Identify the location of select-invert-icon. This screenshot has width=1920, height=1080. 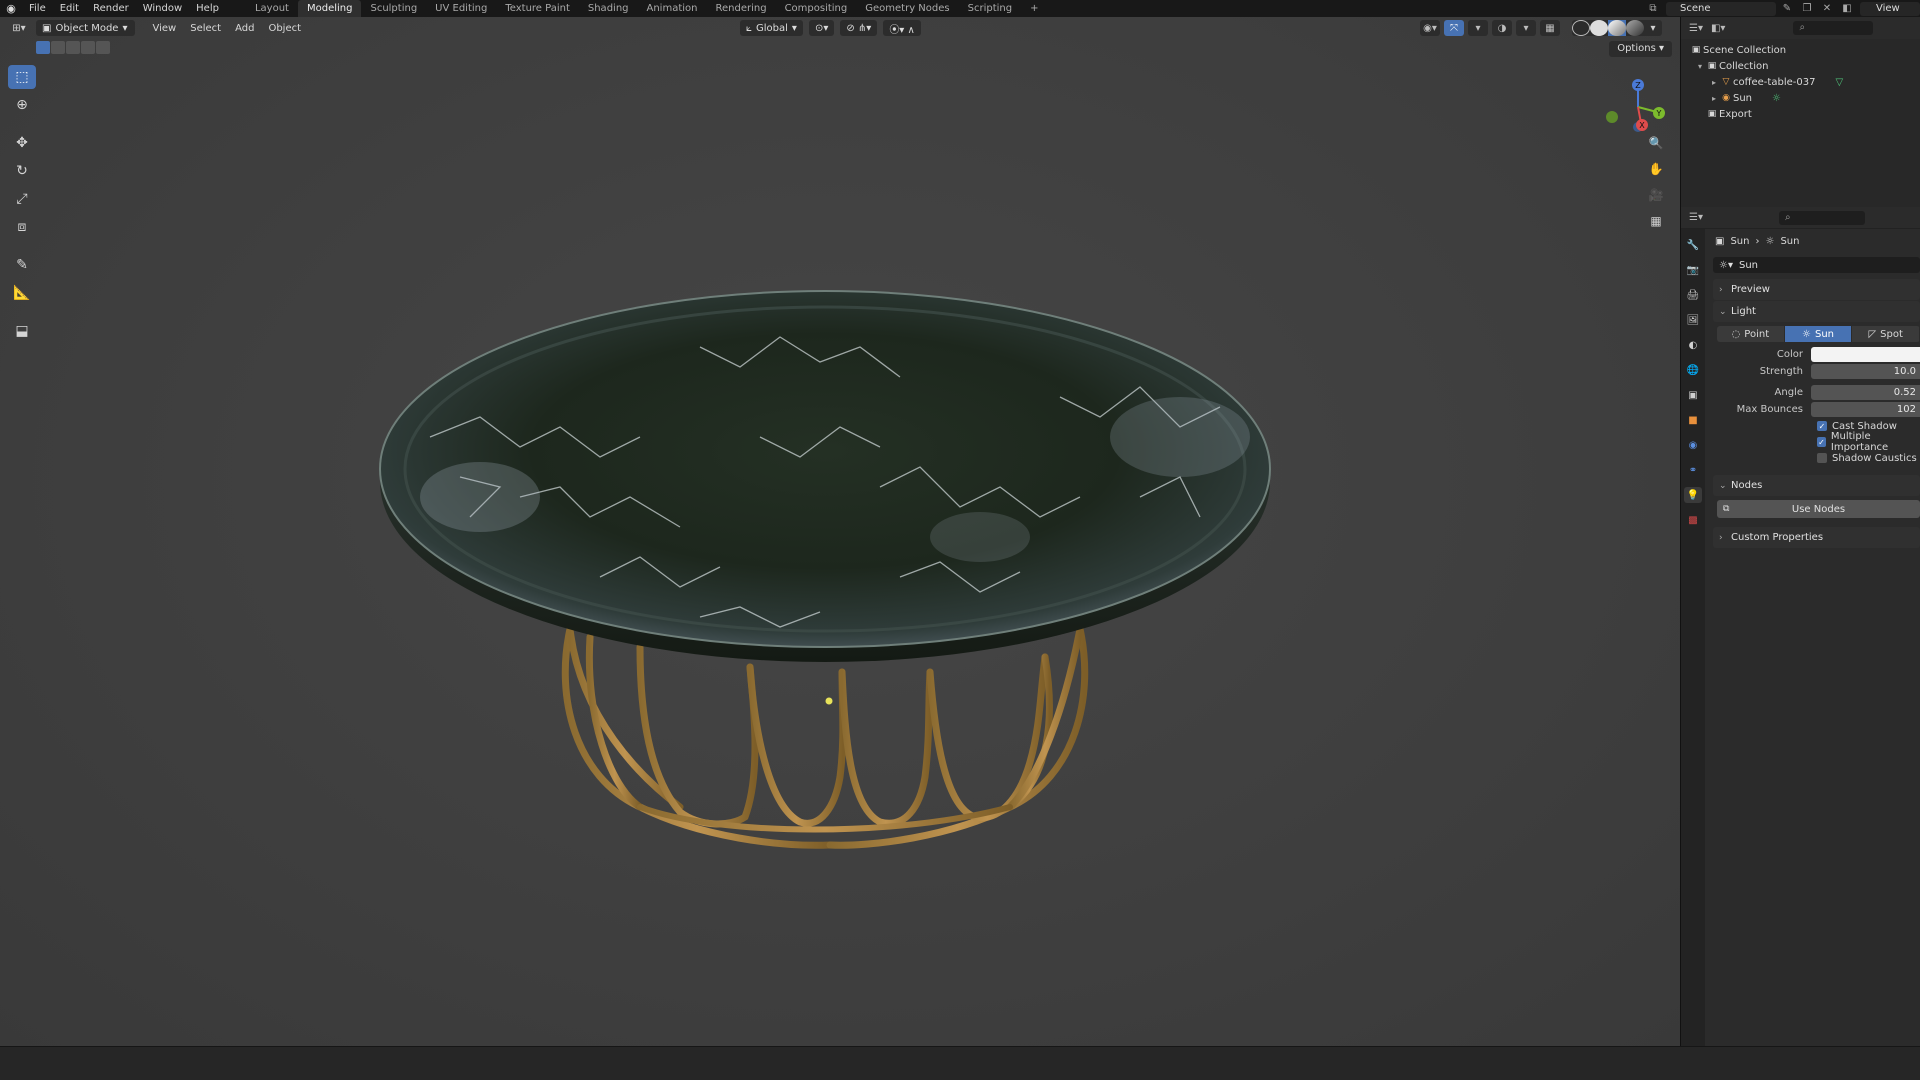
(88, 47).